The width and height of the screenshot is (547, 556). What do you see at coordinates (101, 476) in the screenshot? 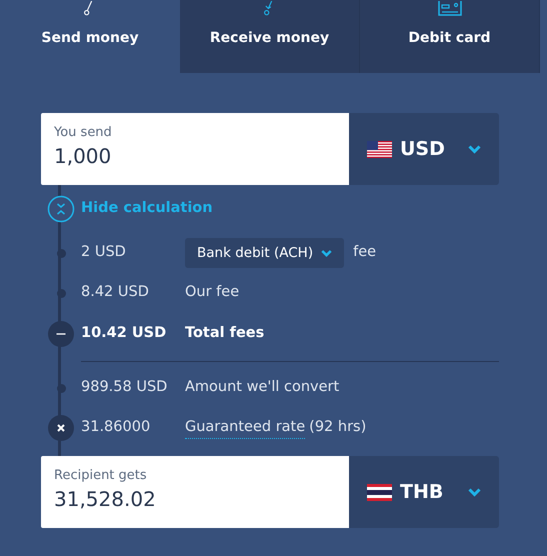
I see `field-label: Recipient gets` at bounding box center [101, 476].